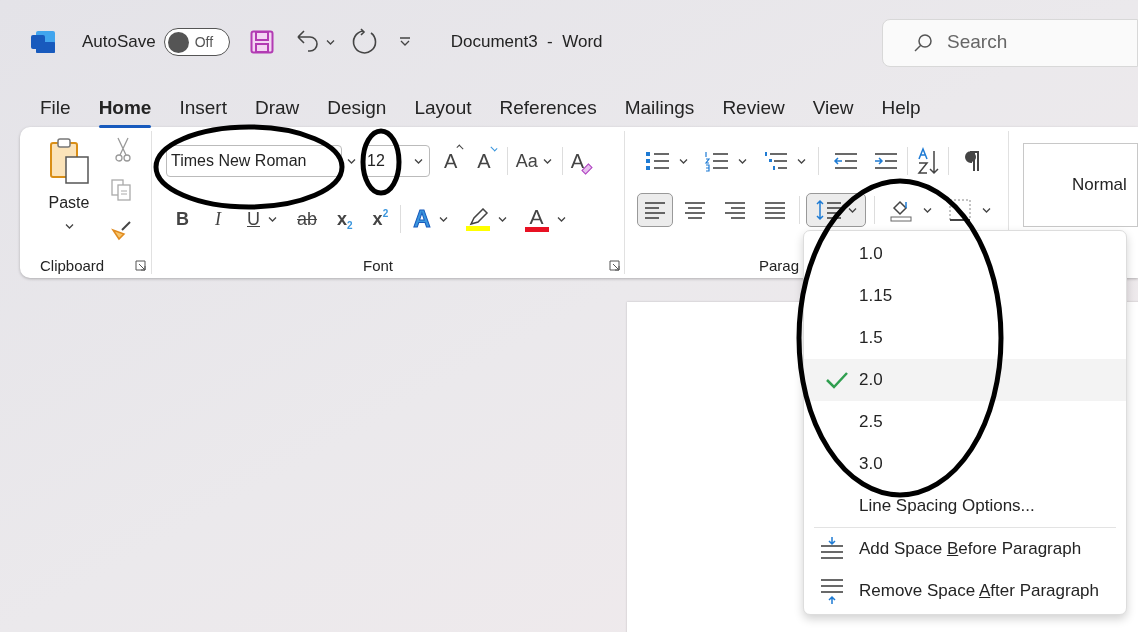 This screenshot has height=632, width=1138. I want to click on pilcrow-icon, so click(972, 161).